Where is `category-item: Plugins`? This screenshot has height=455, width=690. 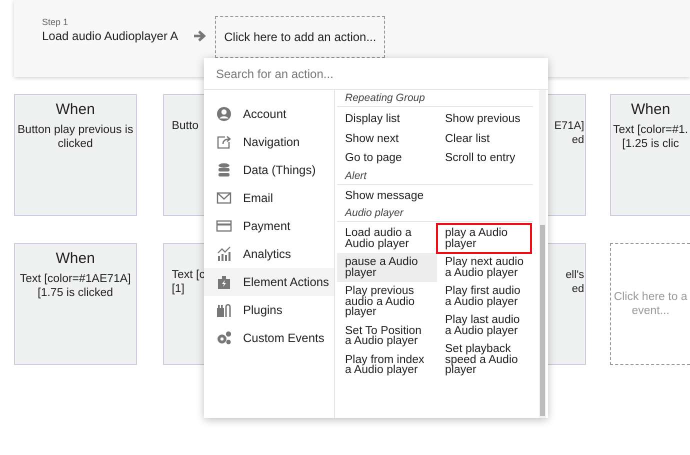
category-item: Plugins is located at coordinates (269, 310).